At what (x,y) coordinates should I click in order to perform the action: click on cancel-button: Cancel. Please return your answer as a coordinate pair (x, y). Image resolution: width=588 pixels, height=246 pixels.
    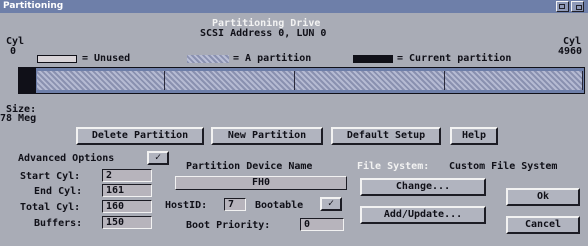
    Looking at the image, I should click on (543, 225).